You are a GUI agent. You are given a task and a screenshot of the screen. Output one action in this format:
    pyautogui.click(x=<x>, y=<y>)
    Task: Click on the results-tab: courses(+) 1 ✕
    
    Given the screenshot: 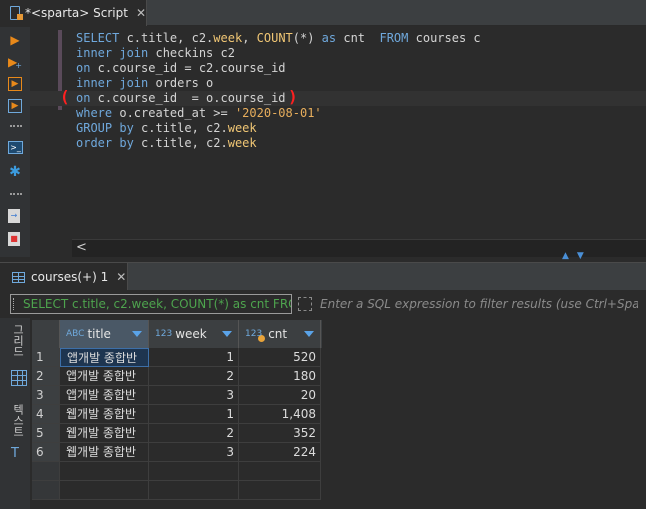 What is the action you would take?
    pyautogui.click(x=64, y=277)
    